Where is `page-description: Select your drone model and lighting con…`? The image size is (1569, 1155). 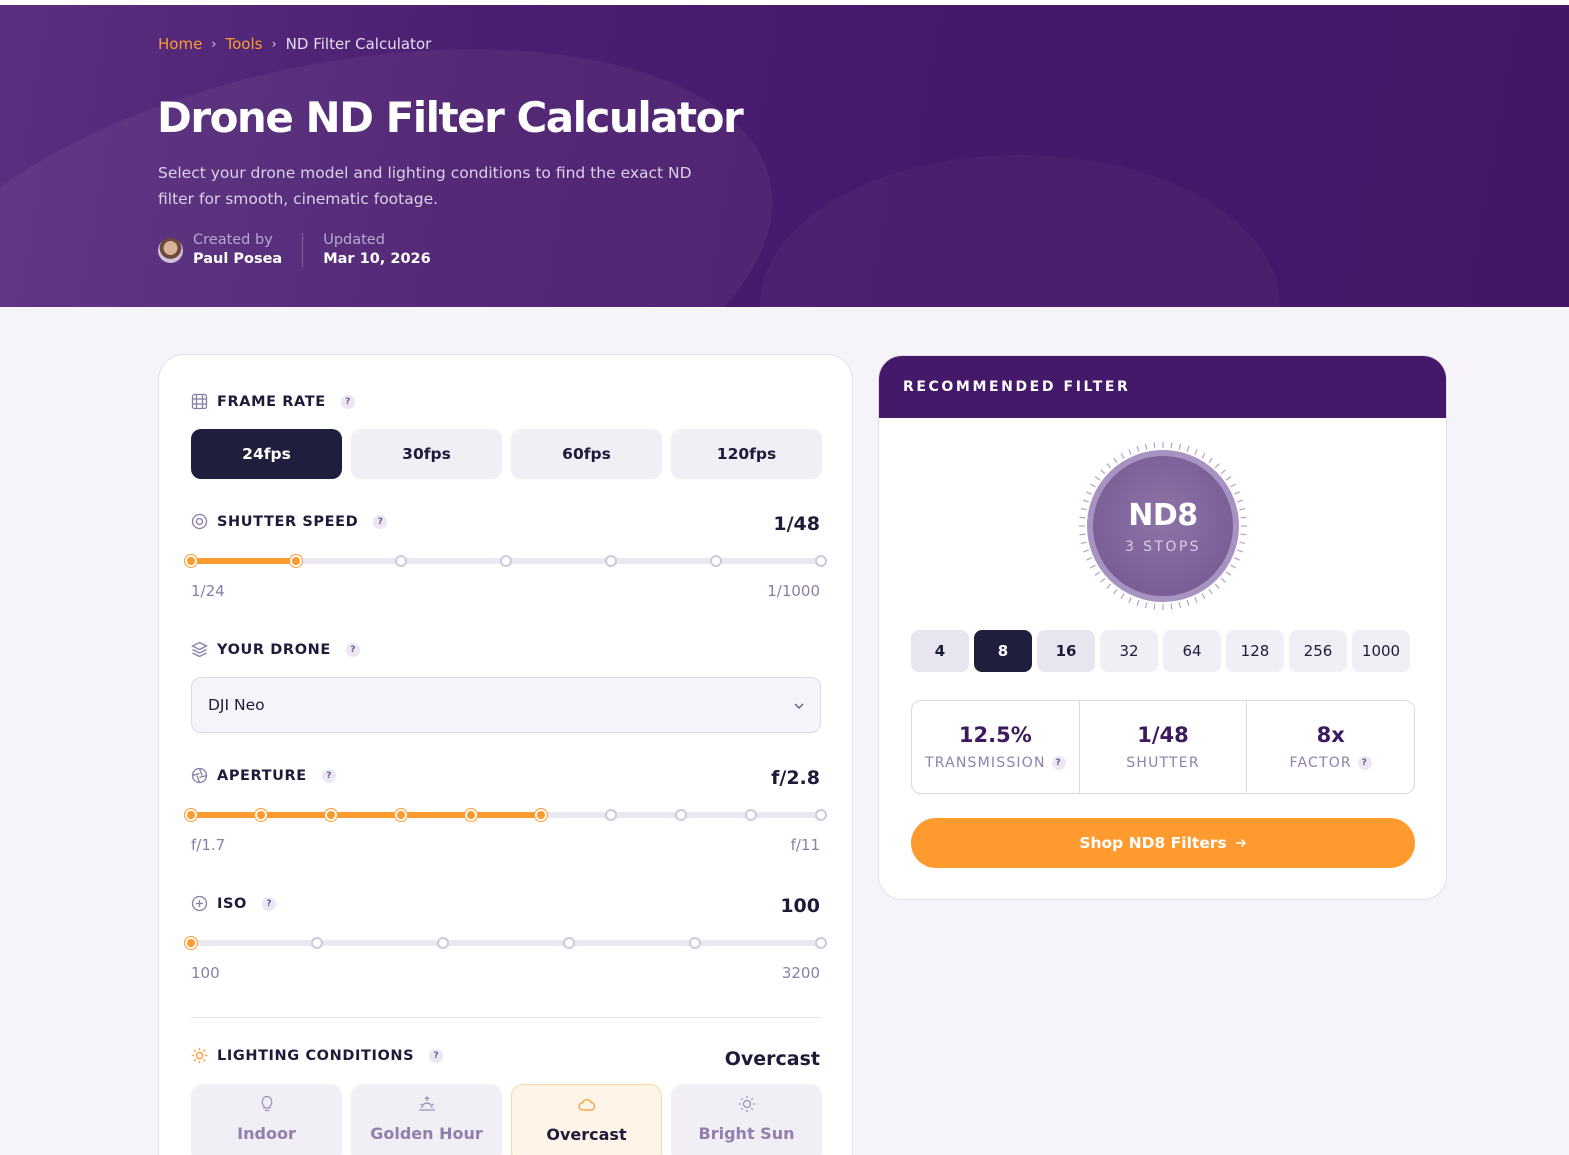
page-description: Select your drone model and lighting con… is located at coordinates (425, 186).